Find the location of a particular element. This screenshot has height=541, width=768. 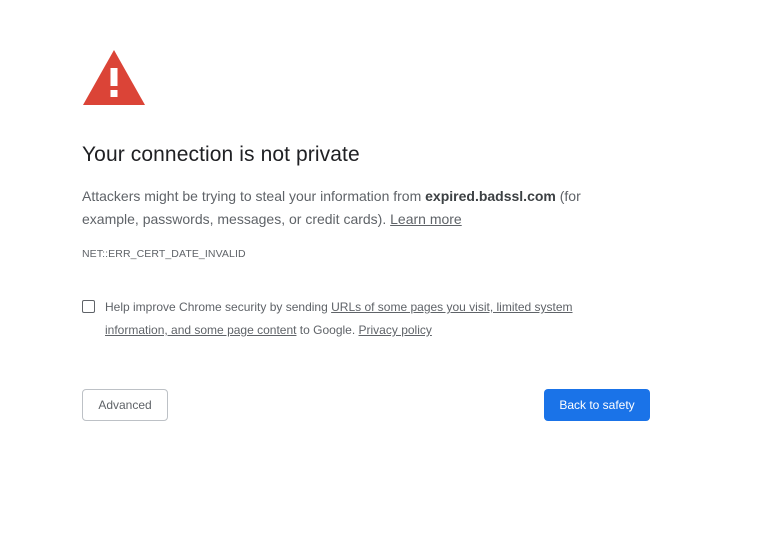

page-title: Your connection is not private is located at coordinates (221, 154).